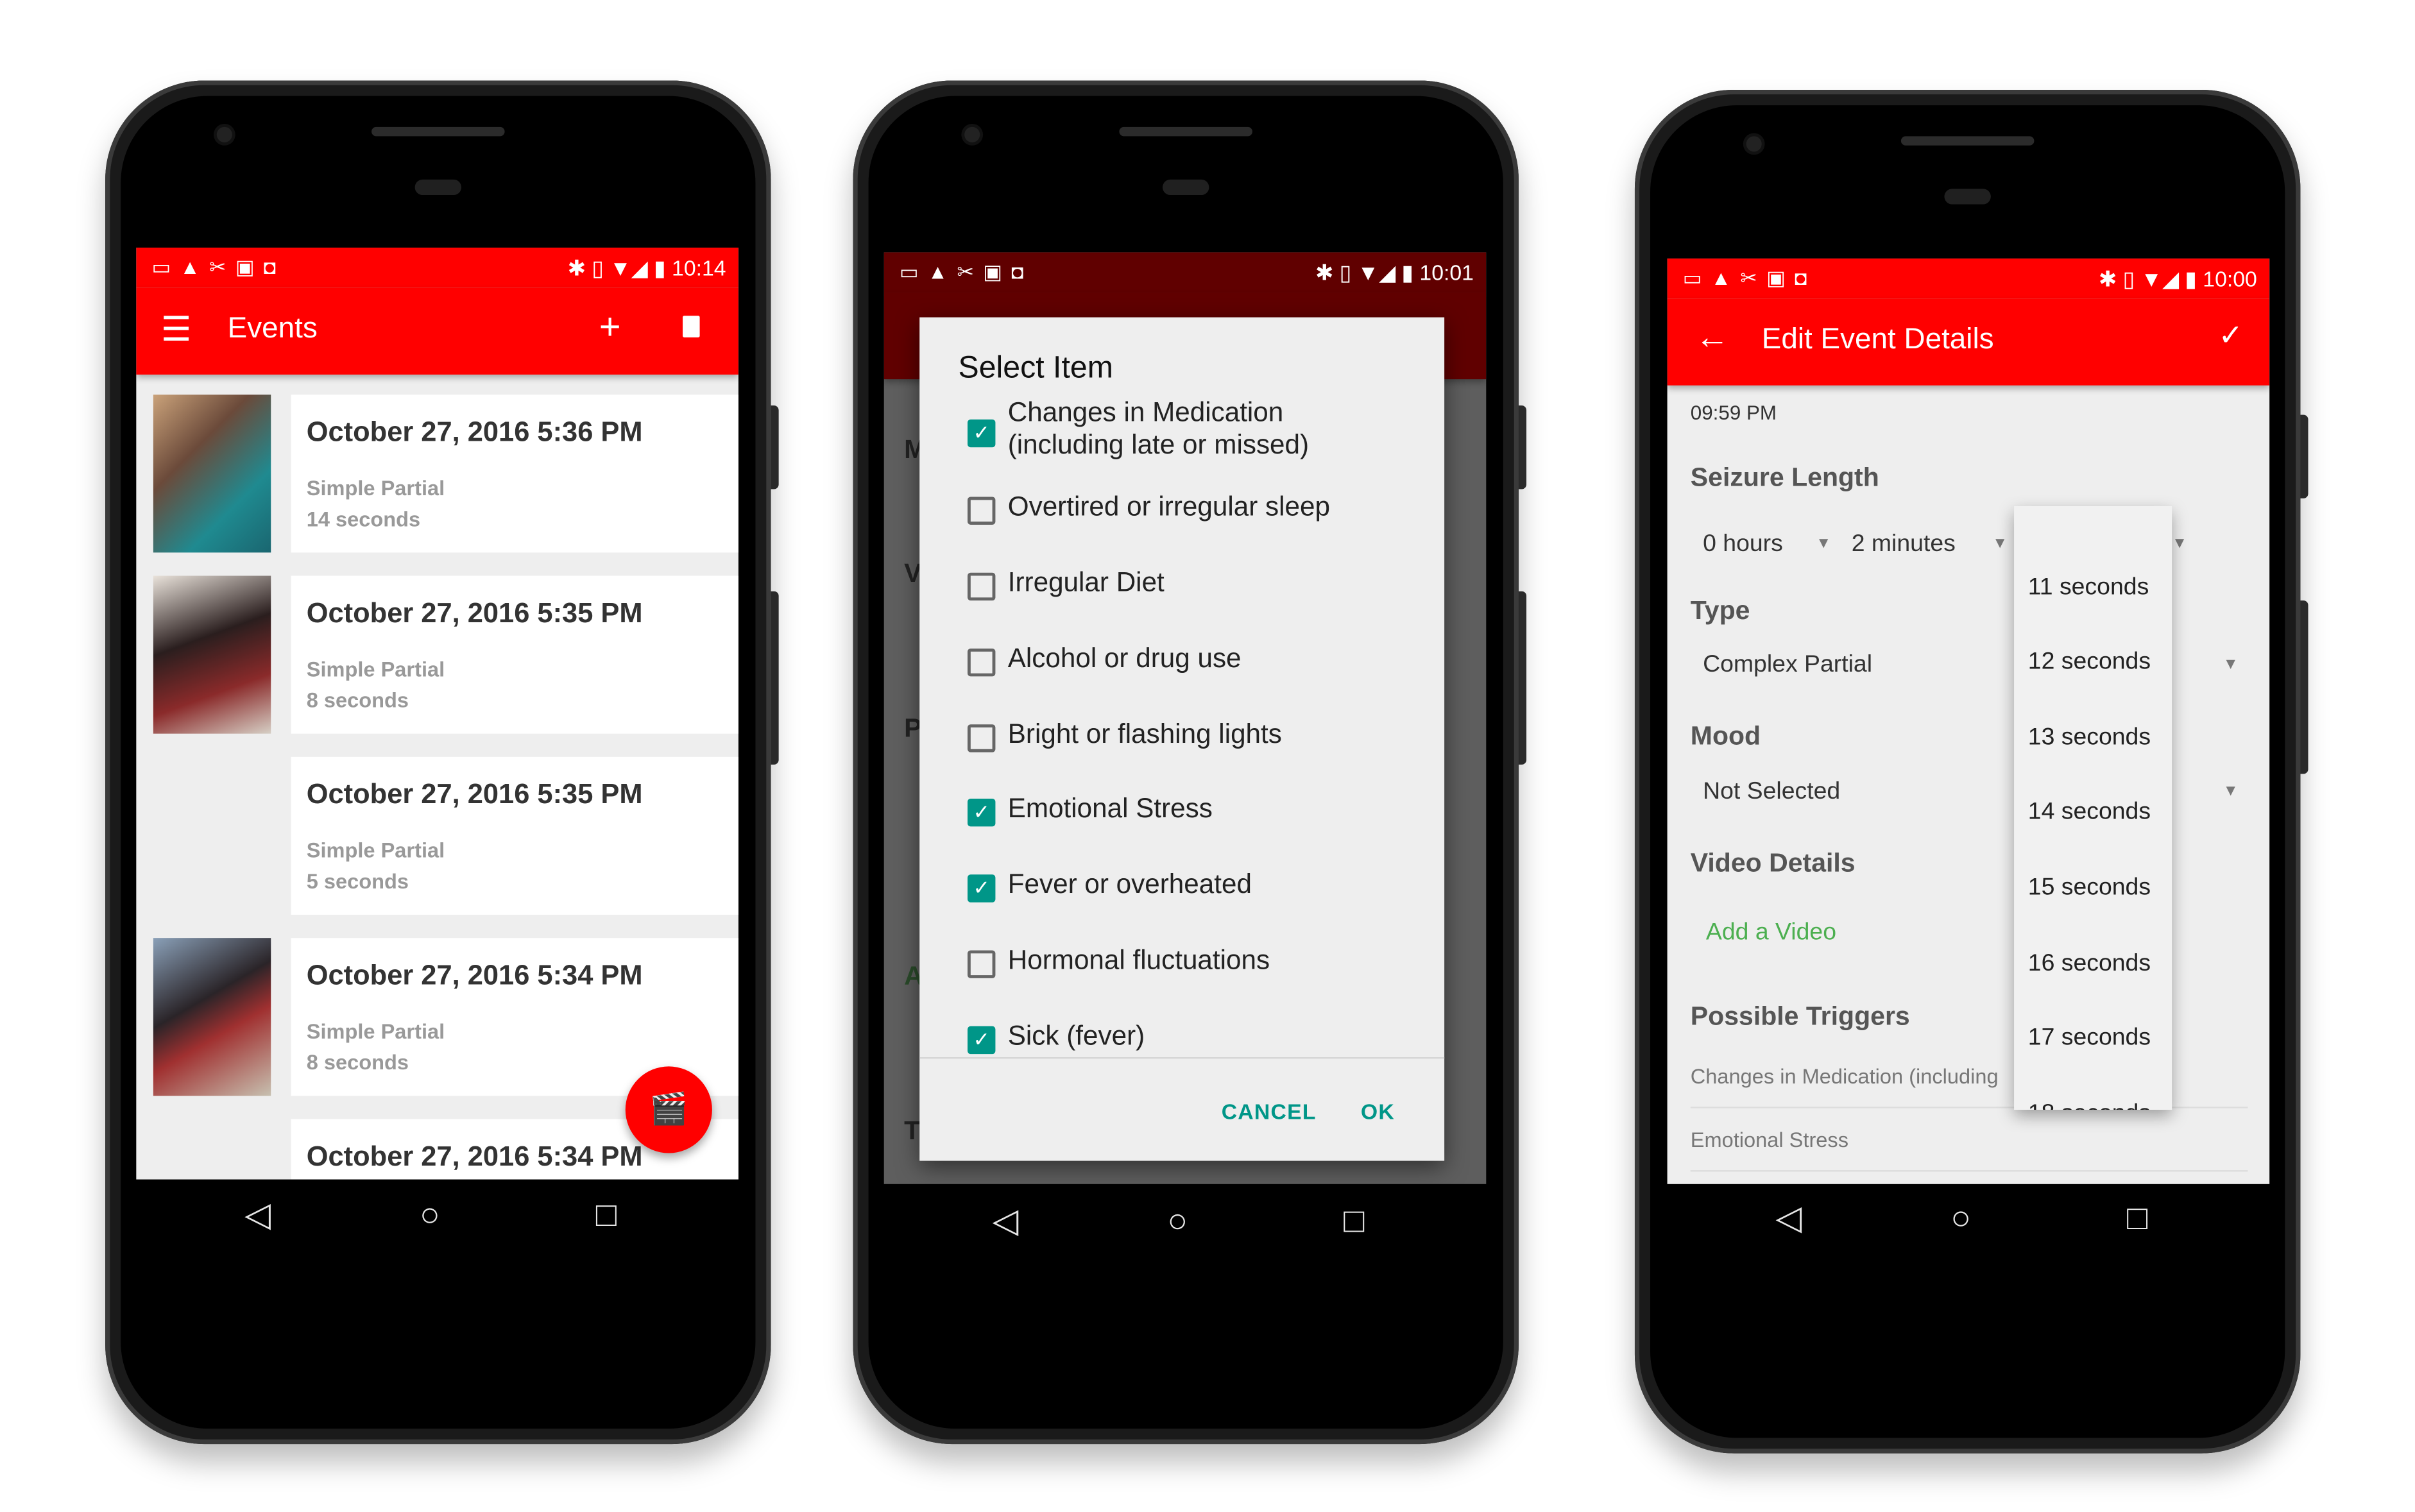 The height and width of the screenshot is (1512, 2415). Describe the element at coordinates (1844, 1077) in the screenshot. I see `trigger-item: Changes in Medication (including` at that location.